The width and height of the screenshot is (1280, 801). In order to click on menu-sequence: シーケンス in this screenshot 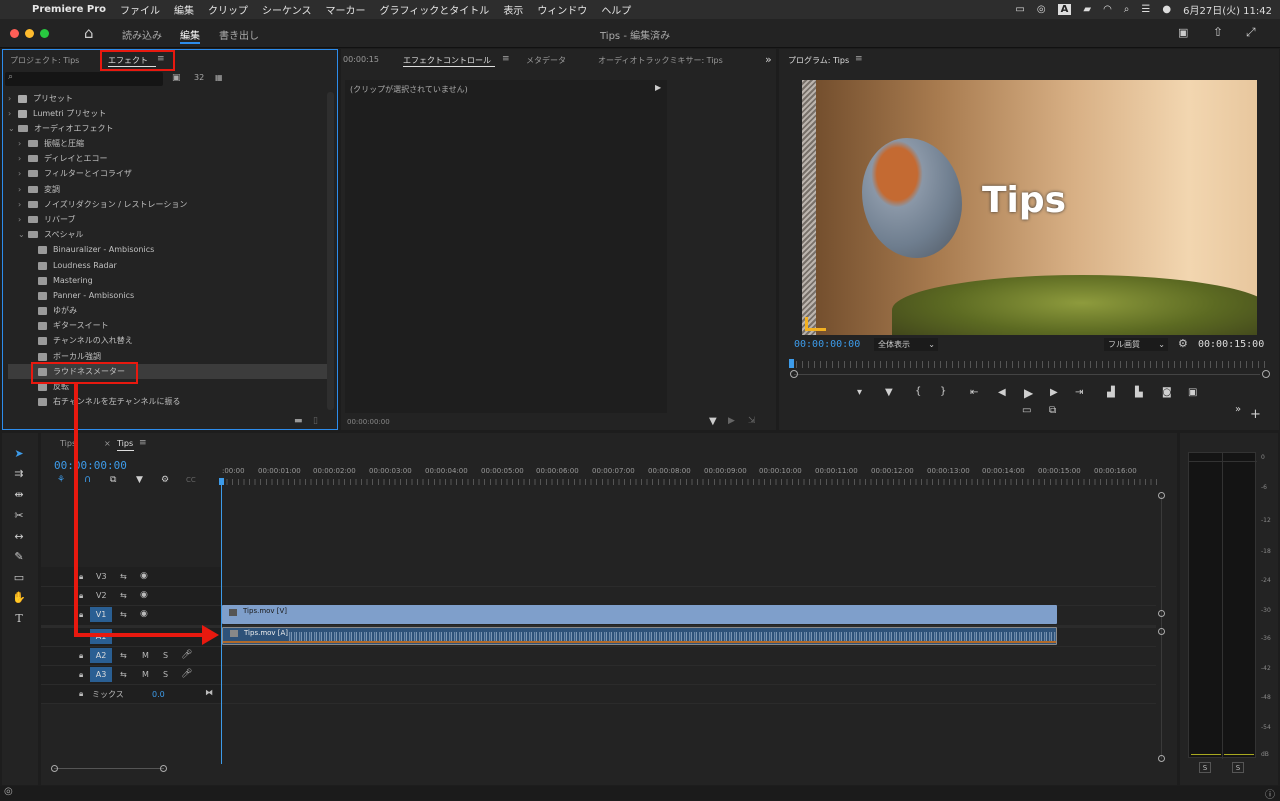, I will do `click(287, 9)`.